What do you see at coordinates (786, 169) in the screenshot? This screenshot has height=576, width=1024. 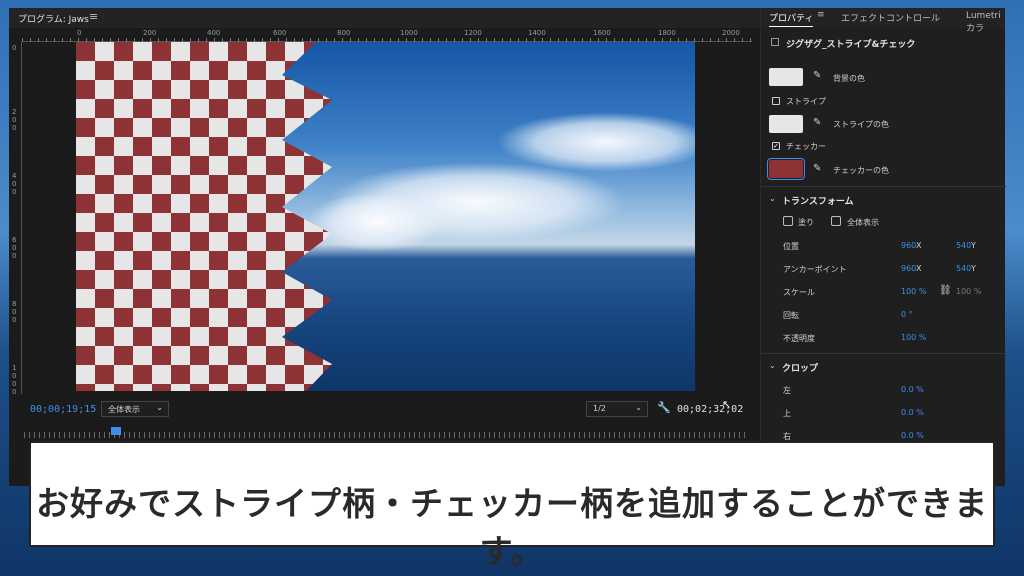 I see `checker-color-swatch` at bounding box center [786, 169].